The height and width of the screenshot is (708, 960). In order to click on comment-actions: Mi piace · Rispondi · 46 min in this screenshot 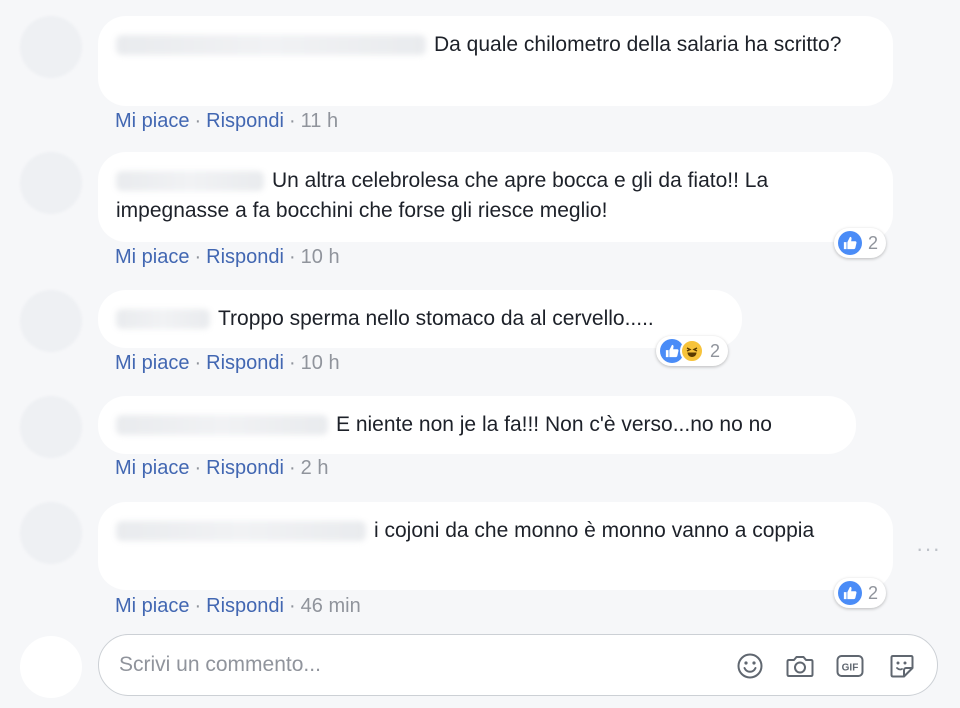, I will do `click(238, 606)`.